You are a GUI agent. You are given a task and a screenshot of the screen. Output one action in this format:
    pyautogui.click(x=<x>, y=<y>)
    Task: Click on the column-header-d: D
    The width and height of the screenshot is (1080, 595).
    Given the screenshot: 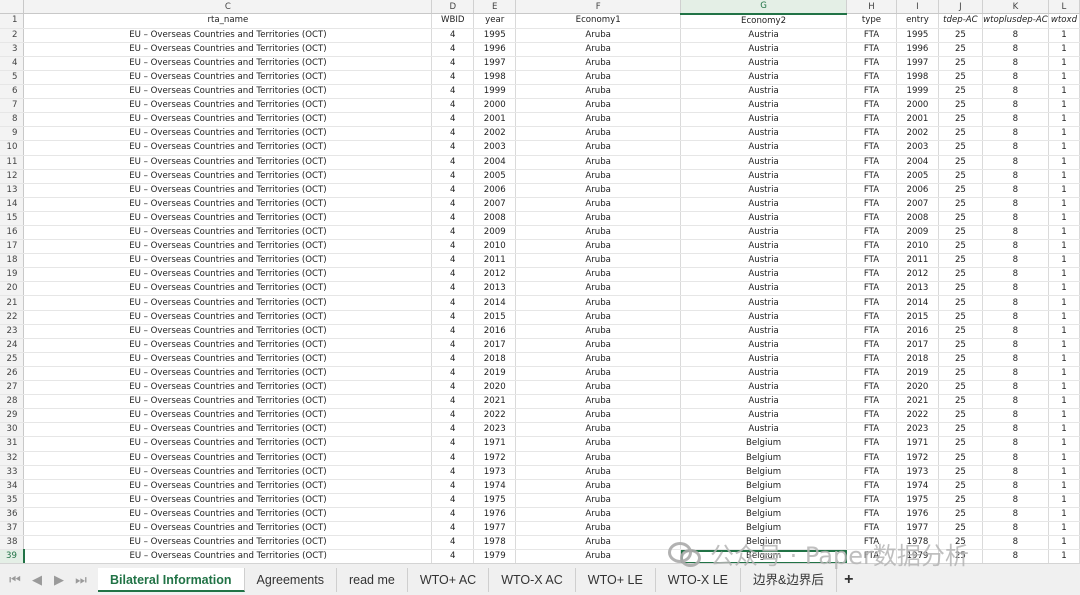 What is the action you would take?
    pyautogui.click(x=453, y=7)
    